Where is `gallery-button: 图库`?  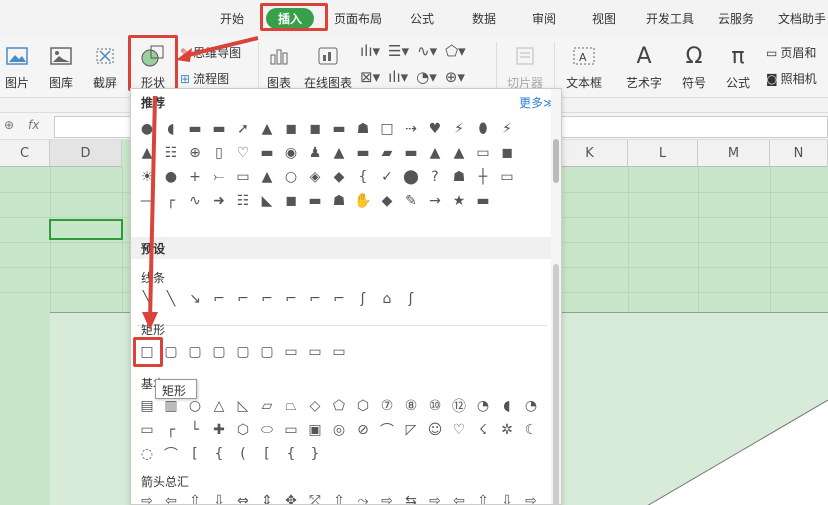 gallery-button: 图库 is located at coordinates (61, 66).